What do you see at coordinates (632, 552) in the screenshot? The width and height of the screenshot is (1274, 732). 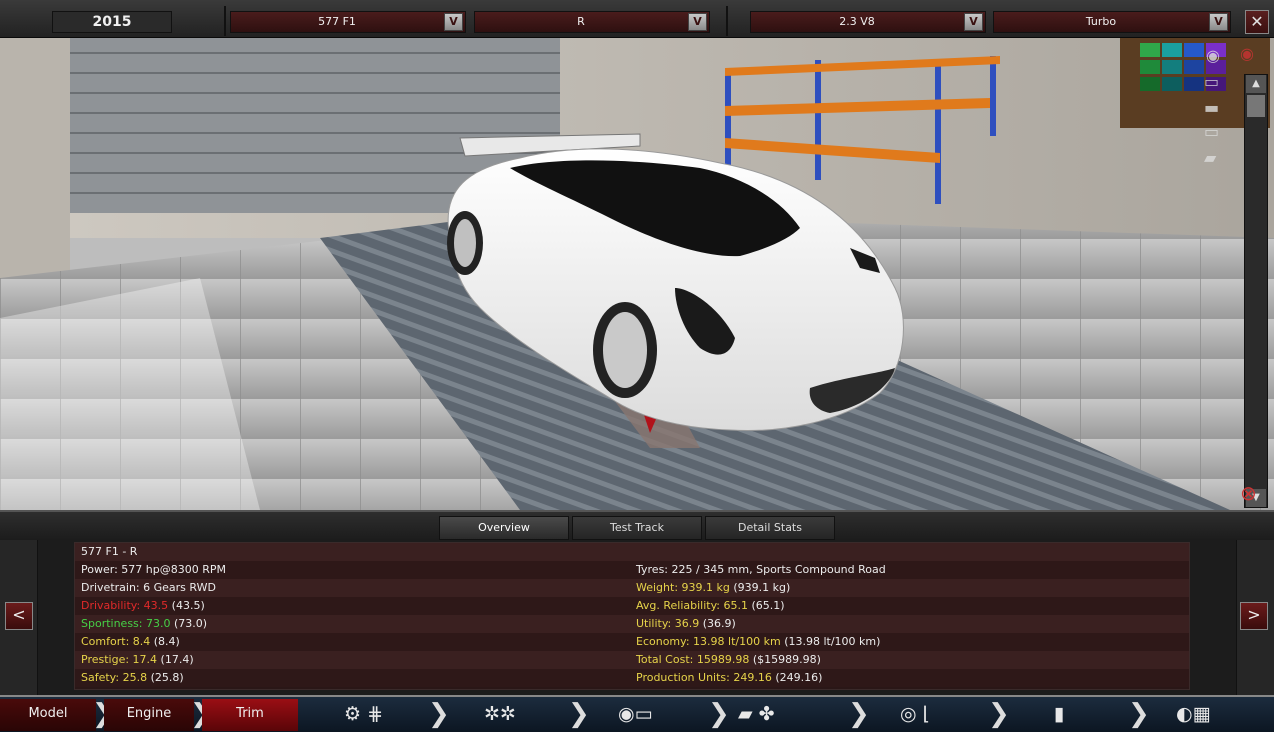 I see `stats-row: 577 F1 - R` at bounding box center [632, 552].